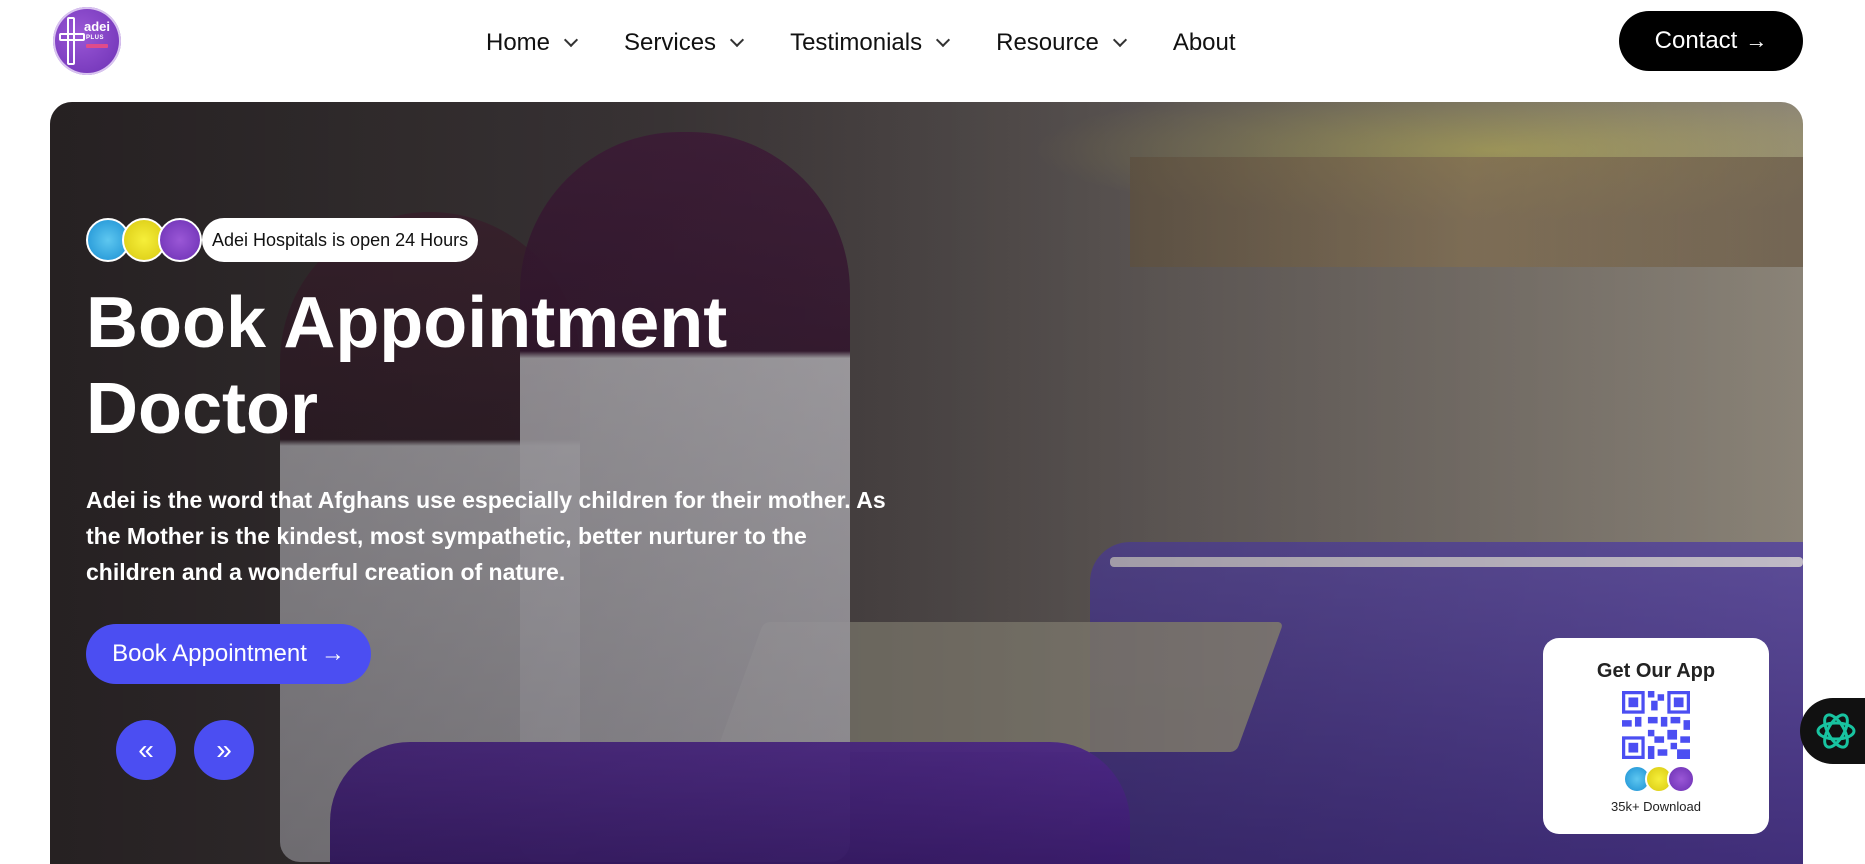 Image resolution: width=1865 pixels, height=864 pixels. Describe the element at coordinates (95, 38) in the screenshot. I see `logo-subtext: PLUS` at that location.